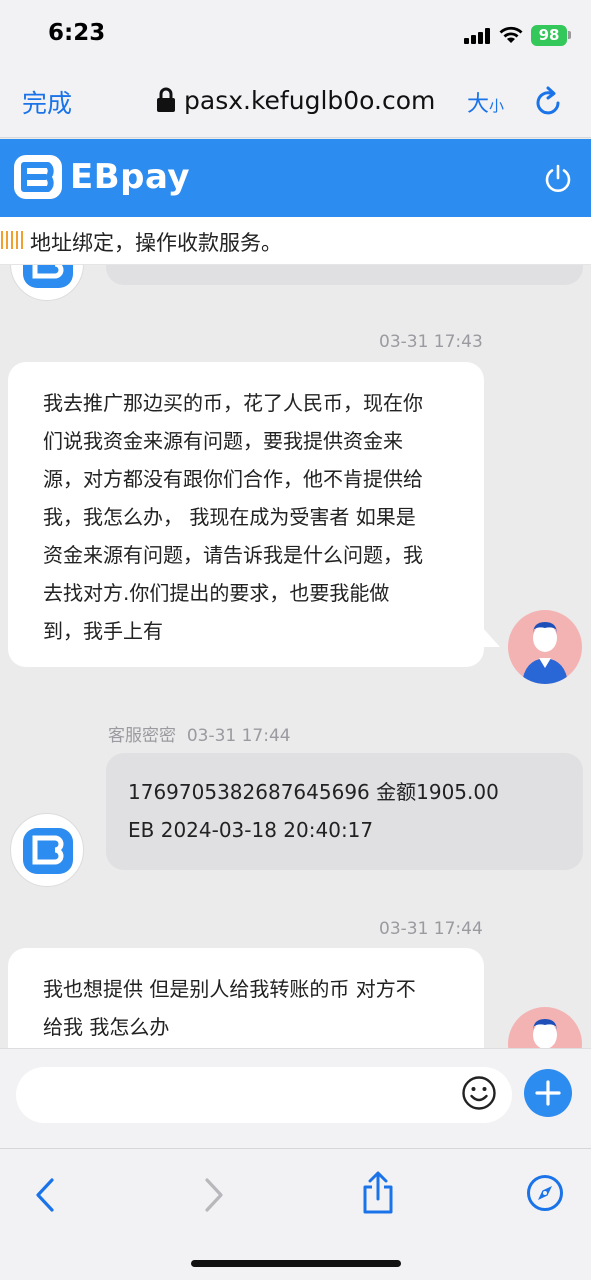 The width and height of the screenshot is (591, 1280). What do you see at coordinates (545, 1193) in the screenshot?
I see `compass-icon` at bounding box center [545, 1193].